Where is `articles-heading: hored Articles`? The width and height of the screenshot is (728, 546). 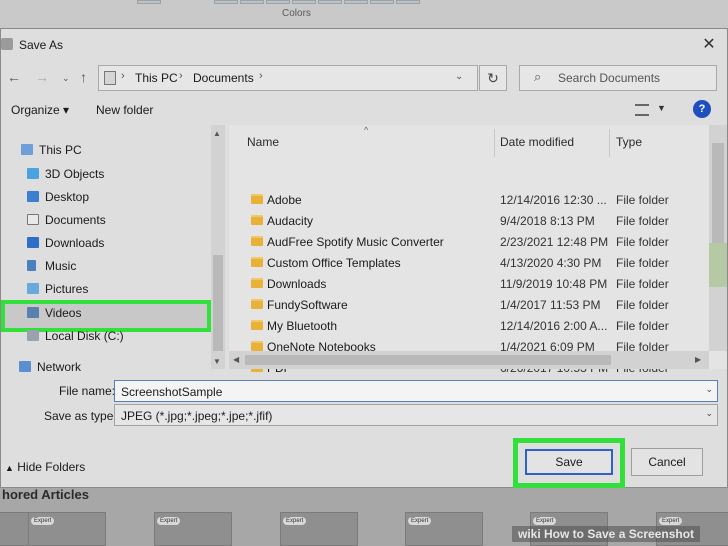
articles-heading: hored Articles is located at coordinates (45, 494).